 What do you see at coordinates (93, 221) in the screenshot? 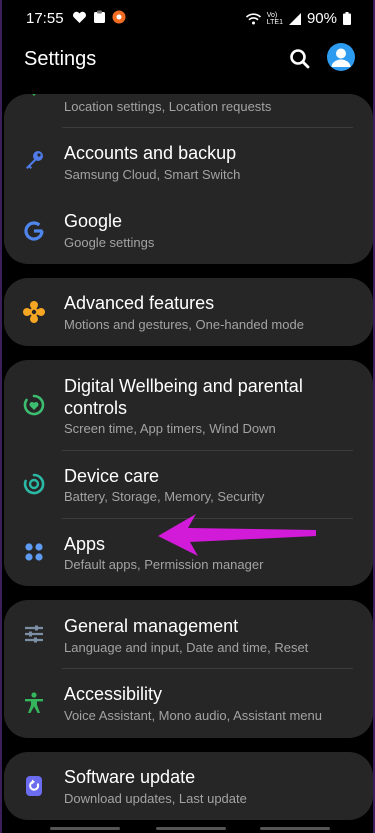
I see `google-title: Google` at bounding box center [93, 221].